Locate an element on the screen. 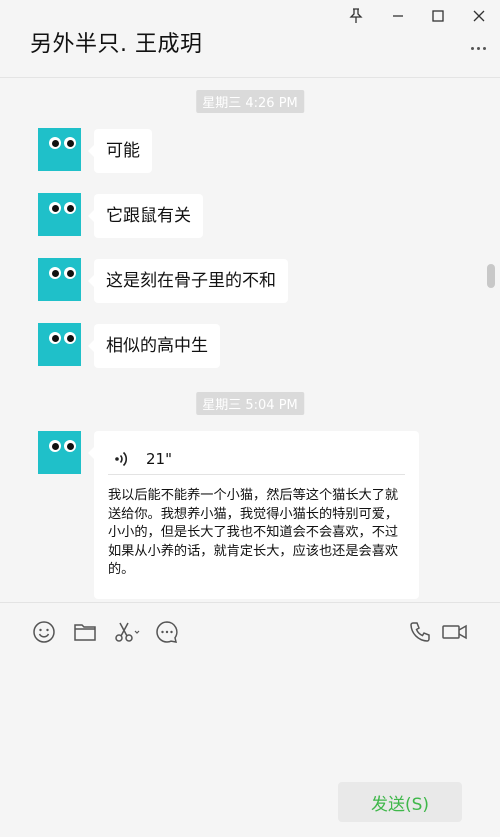 Image resolution: width=500 pixels, height=837 pixels. message-bubble: 这是刻在骨子里的不和 is located at coordinates (188, 281).